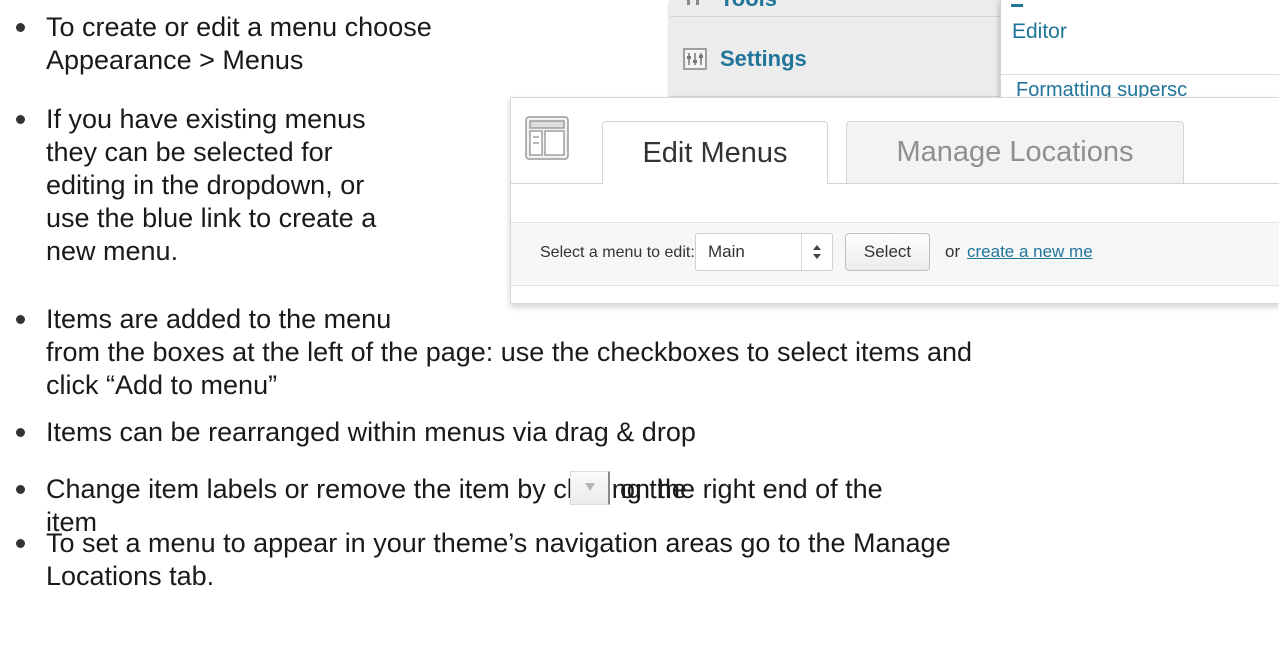 This screenshot has width=1279, height=652. What do you see at coordinates (1017, 5) in the screenshot?
I see `cropped-menu-text` at bounding box center [1017, 5].